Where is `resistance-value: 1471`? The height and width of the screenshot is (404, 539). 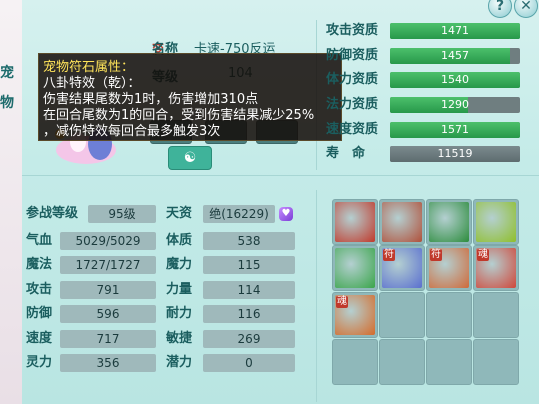
resistance-value: 1471 is located at coordinates (455, 30).